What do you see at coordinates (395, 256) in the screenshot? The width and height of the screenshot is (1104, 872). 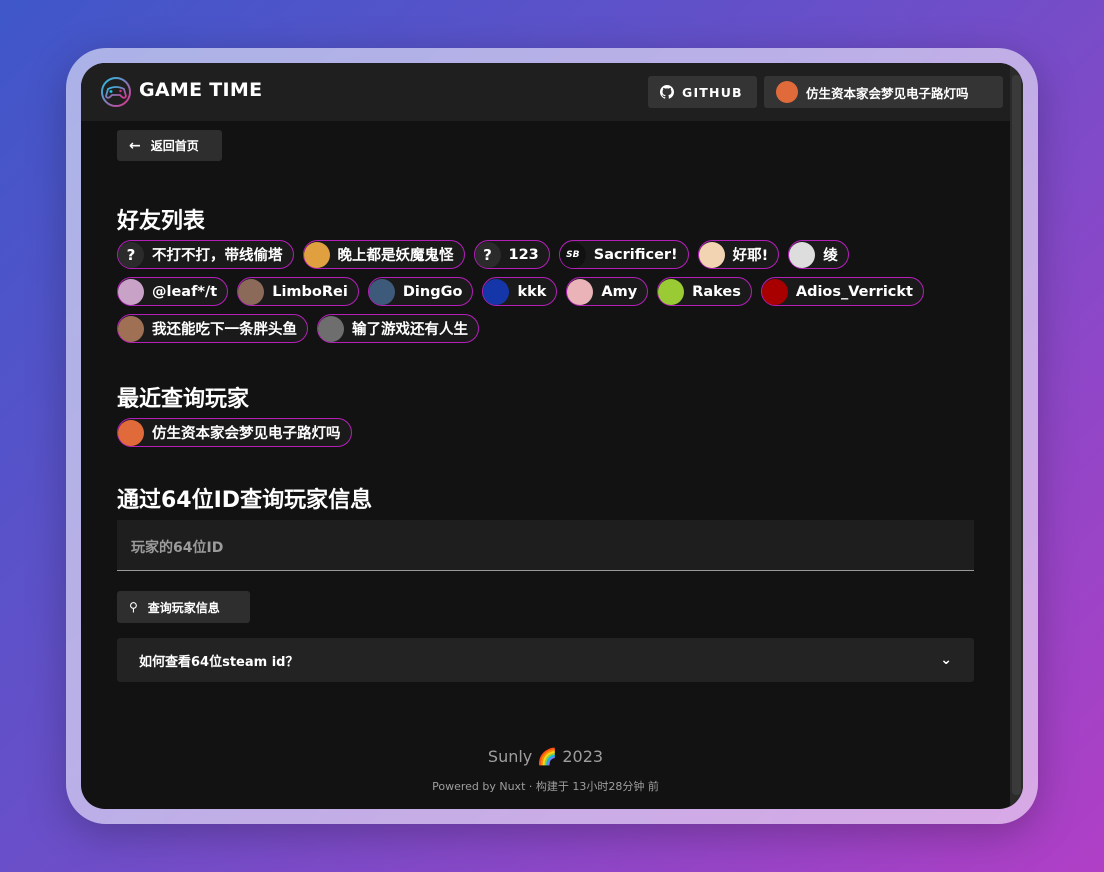 I see `player-name: 晚上都是妖魔鬼怪` at bounding box center [395, 256].